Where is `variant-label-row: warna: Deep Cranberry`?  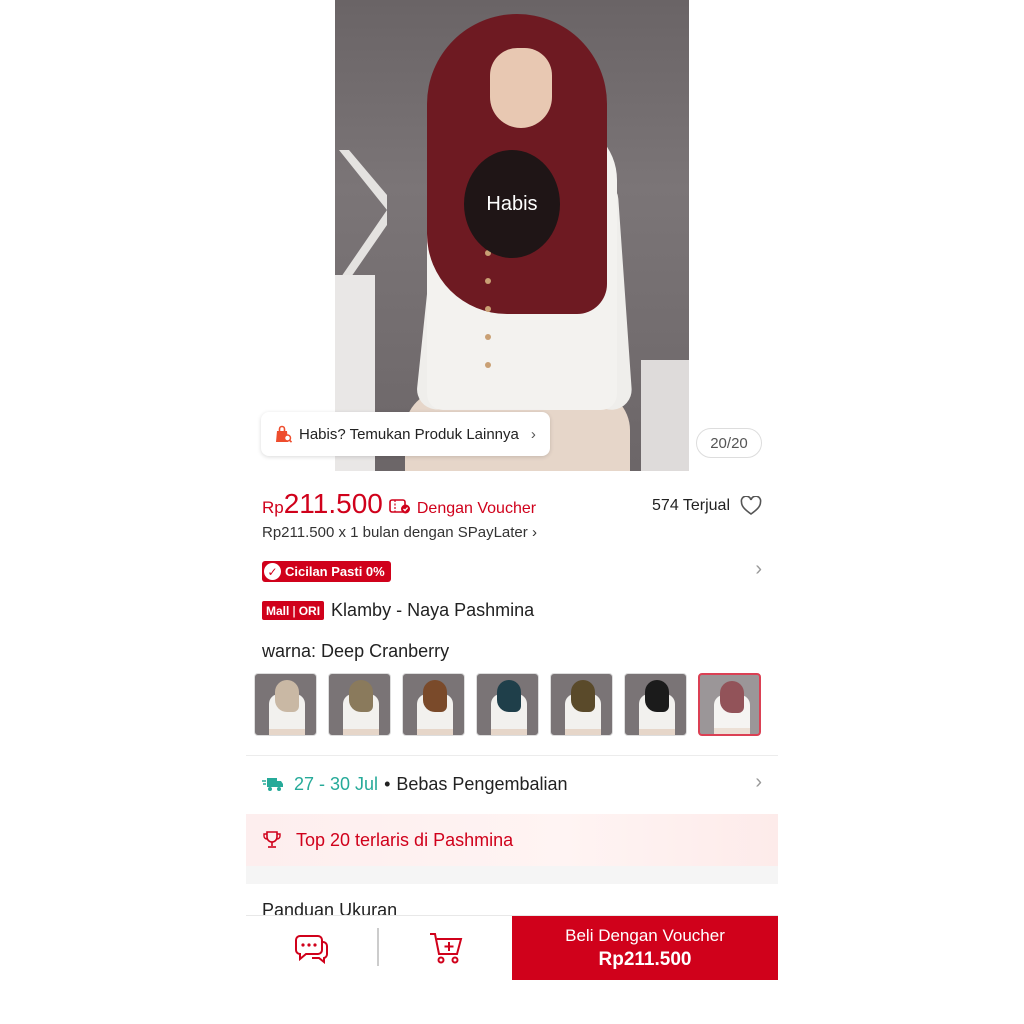 variant-label-row: warna: Deep Cranberry is located at coordinates (355, 651).